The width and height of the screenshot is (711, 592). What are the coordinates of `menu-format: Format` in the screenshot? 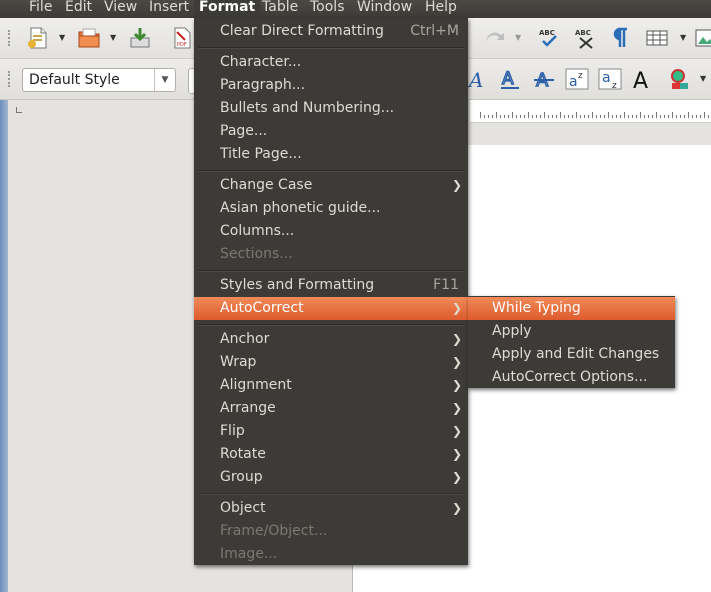 It's located at (227, 9).